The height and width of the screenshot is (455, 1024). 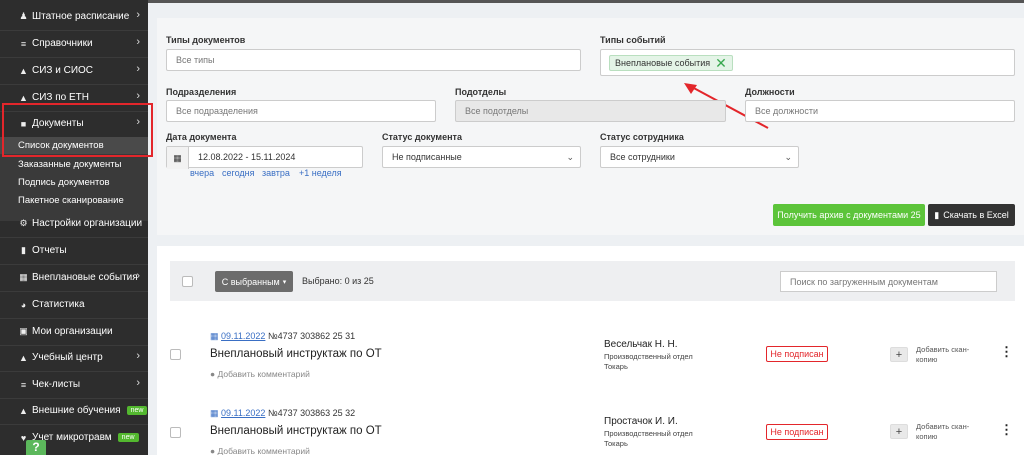 What do you see at coordinates (250, 281) in the screenshot?
I see `with-selected-label: С выбранным` at bounding box center [250, 281].